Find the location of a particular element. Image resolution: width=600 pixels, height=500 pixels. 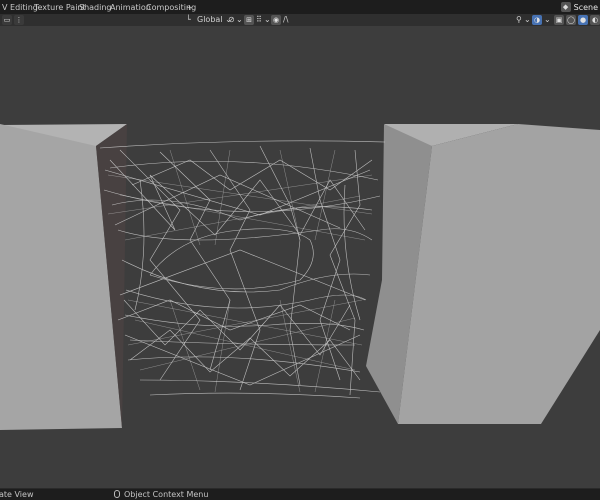

snap-element-icon: ⠿ is located at coordinates (259, 20).